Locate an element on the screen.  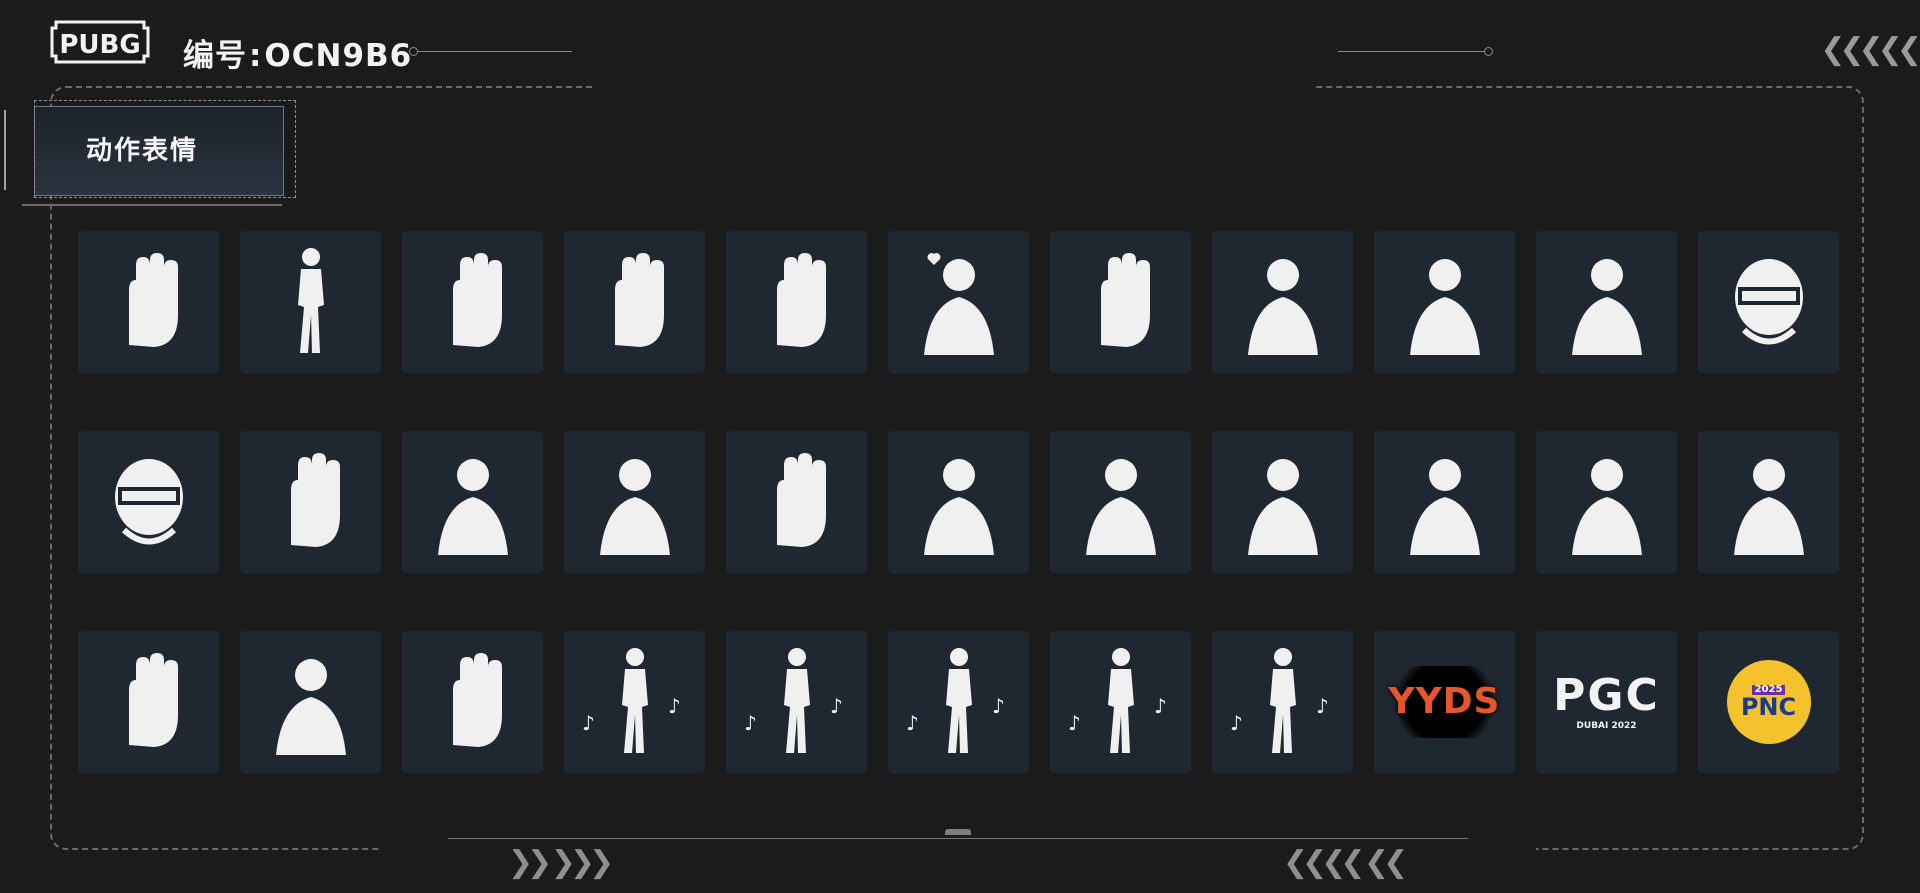
helmet-laugh-icon is located at coordinates (149, 502).